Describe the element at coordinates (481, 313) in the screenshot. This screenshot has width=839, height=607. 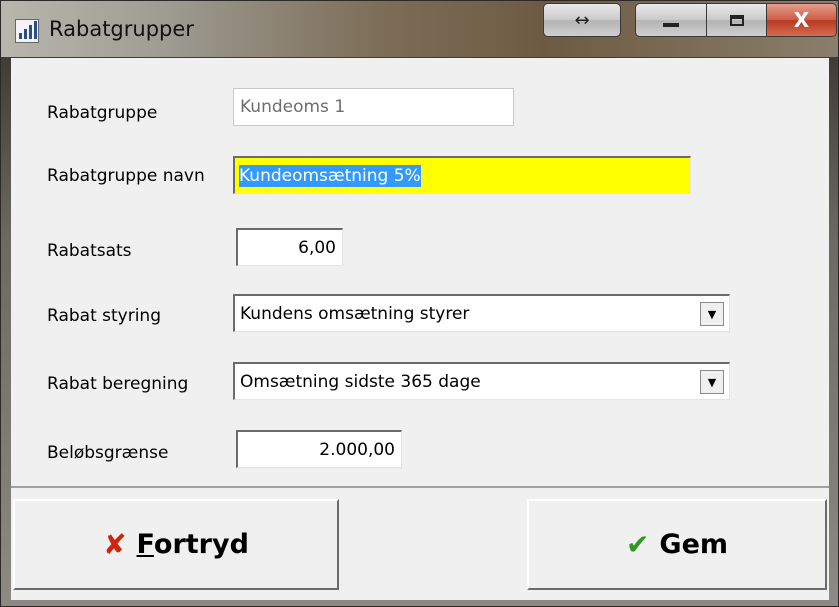
I see `rabat-styring-dropdown: Kundens omsætning styrer ▼` at that location.